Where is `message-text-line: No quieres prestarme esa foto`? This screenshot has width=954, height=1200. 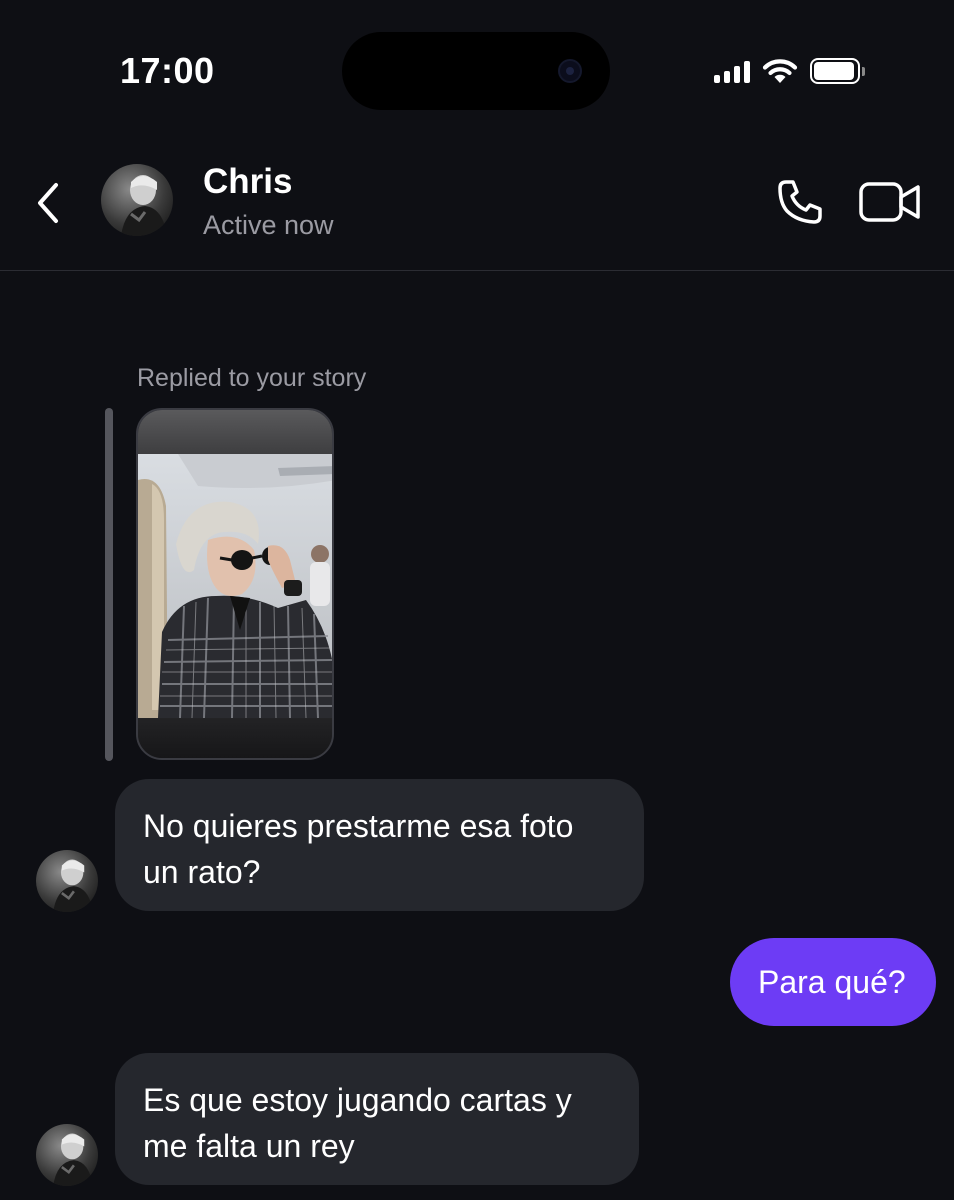
message-text-line: No quieres prestarme esa foto is located at coordinates (358, 826).